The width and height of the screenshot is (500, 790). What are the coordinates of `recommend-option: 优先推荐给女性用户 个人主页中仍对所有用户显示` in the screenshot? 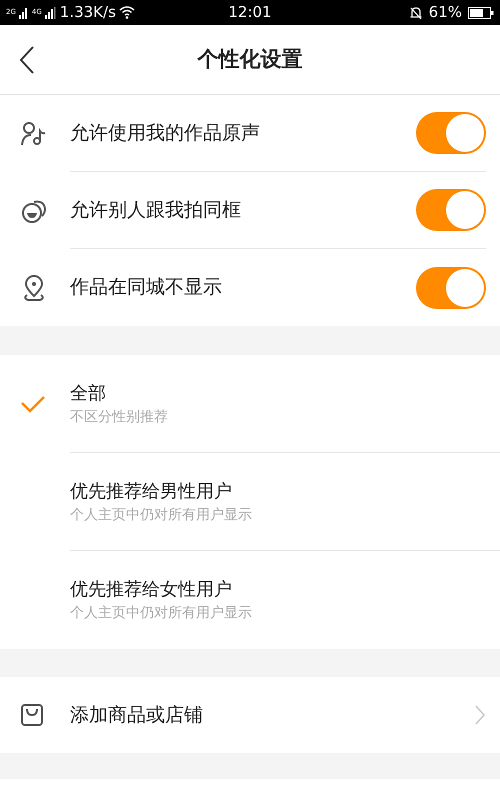 It's located at (250, 600).